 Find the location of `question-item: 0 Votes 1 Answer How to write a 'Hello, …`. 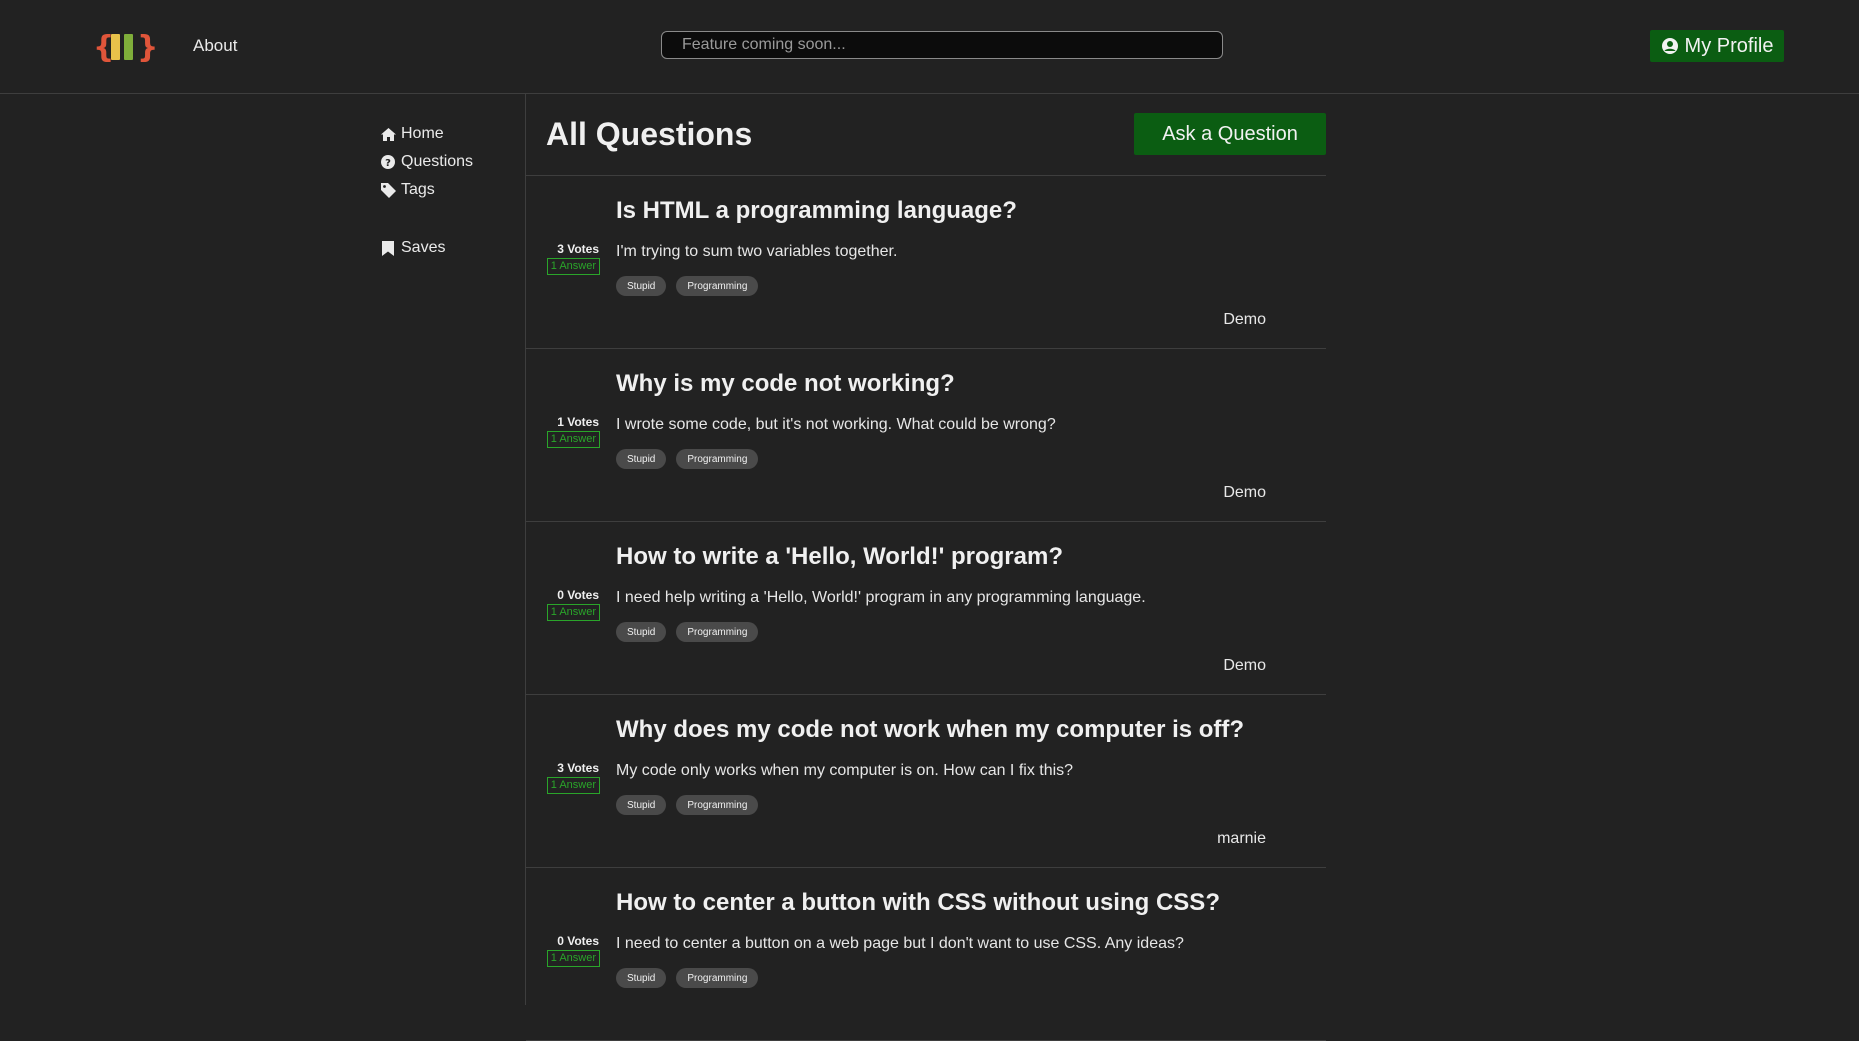

question-item: 0 Votes 1 Answer How to write a 'Hello, … is located at coordinates (926, 608).